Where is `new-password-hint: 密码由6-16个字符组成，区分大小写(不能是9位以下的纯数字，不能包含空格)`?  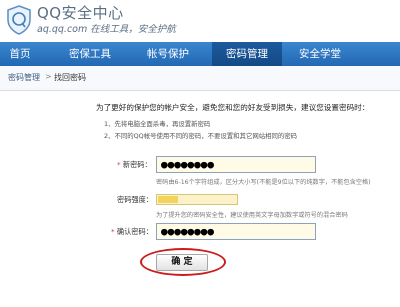
new-password-hint: 密码由6-16个字符组成，区分大小写(不能是9位以下的纯数字，不能包含空格) is located at coordinates (263, 182).